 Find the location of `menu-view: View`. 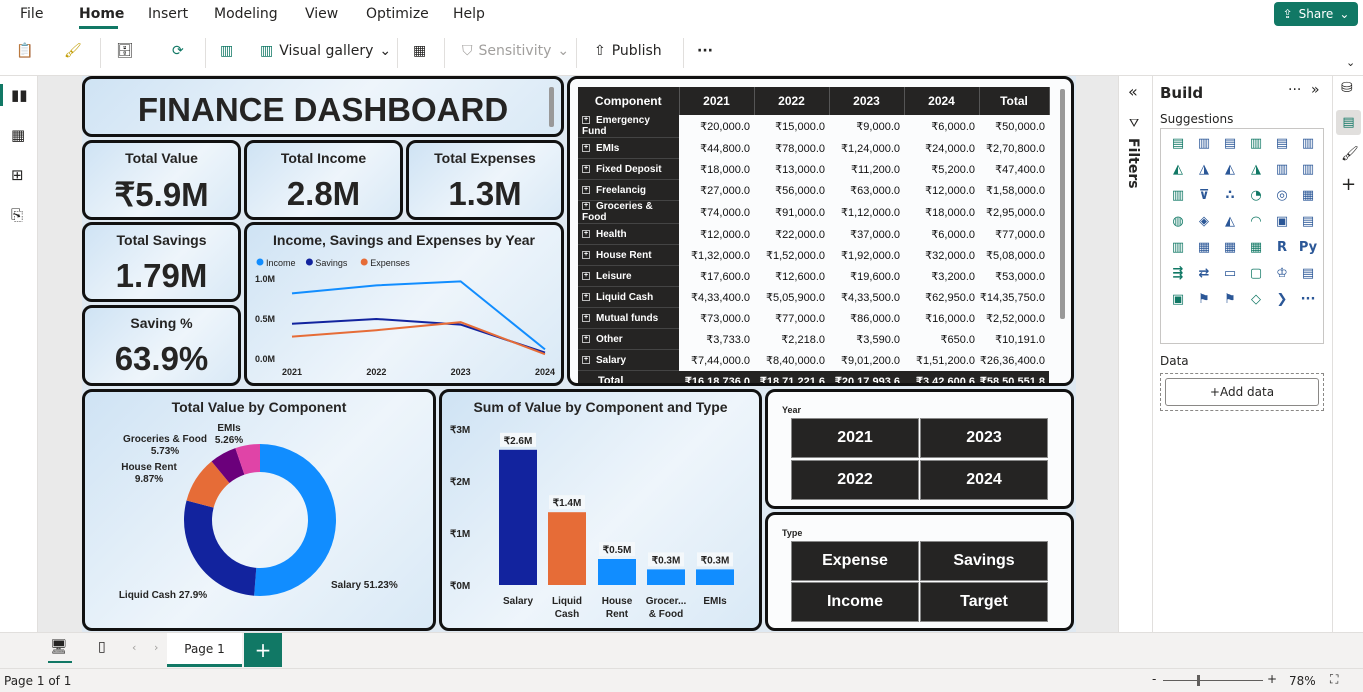

menu-view: View is located at coordinates (321, 14).